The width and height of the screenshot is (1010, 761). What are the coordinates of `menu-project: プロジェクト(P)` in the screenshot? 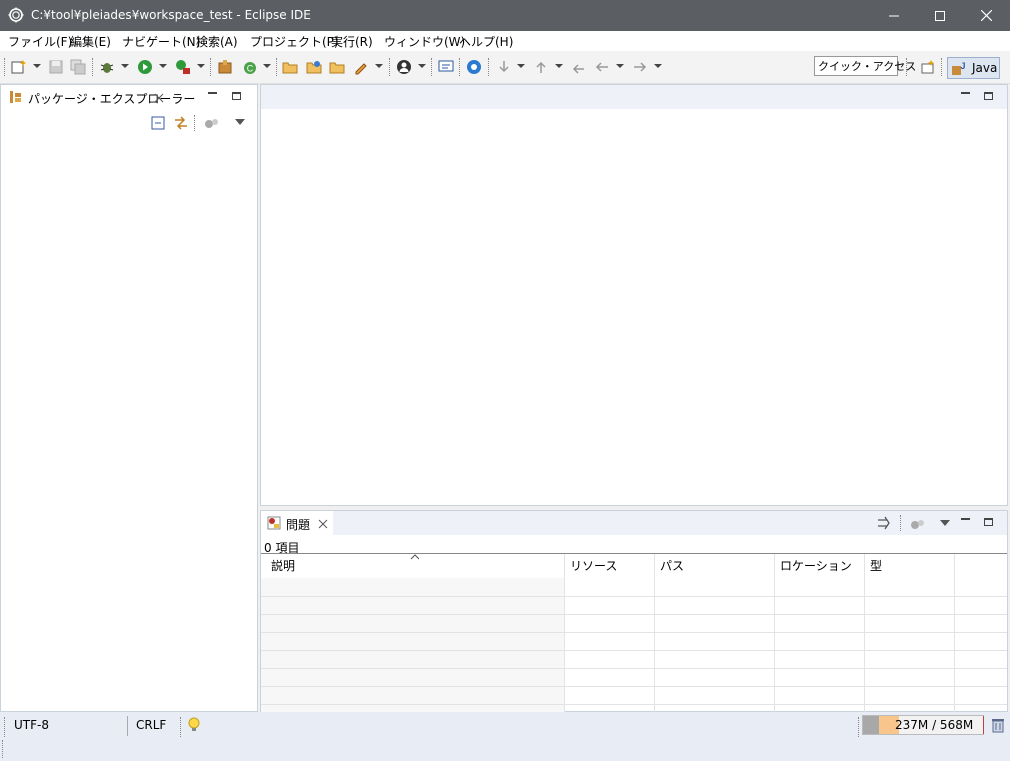 It's located at (294, 41).